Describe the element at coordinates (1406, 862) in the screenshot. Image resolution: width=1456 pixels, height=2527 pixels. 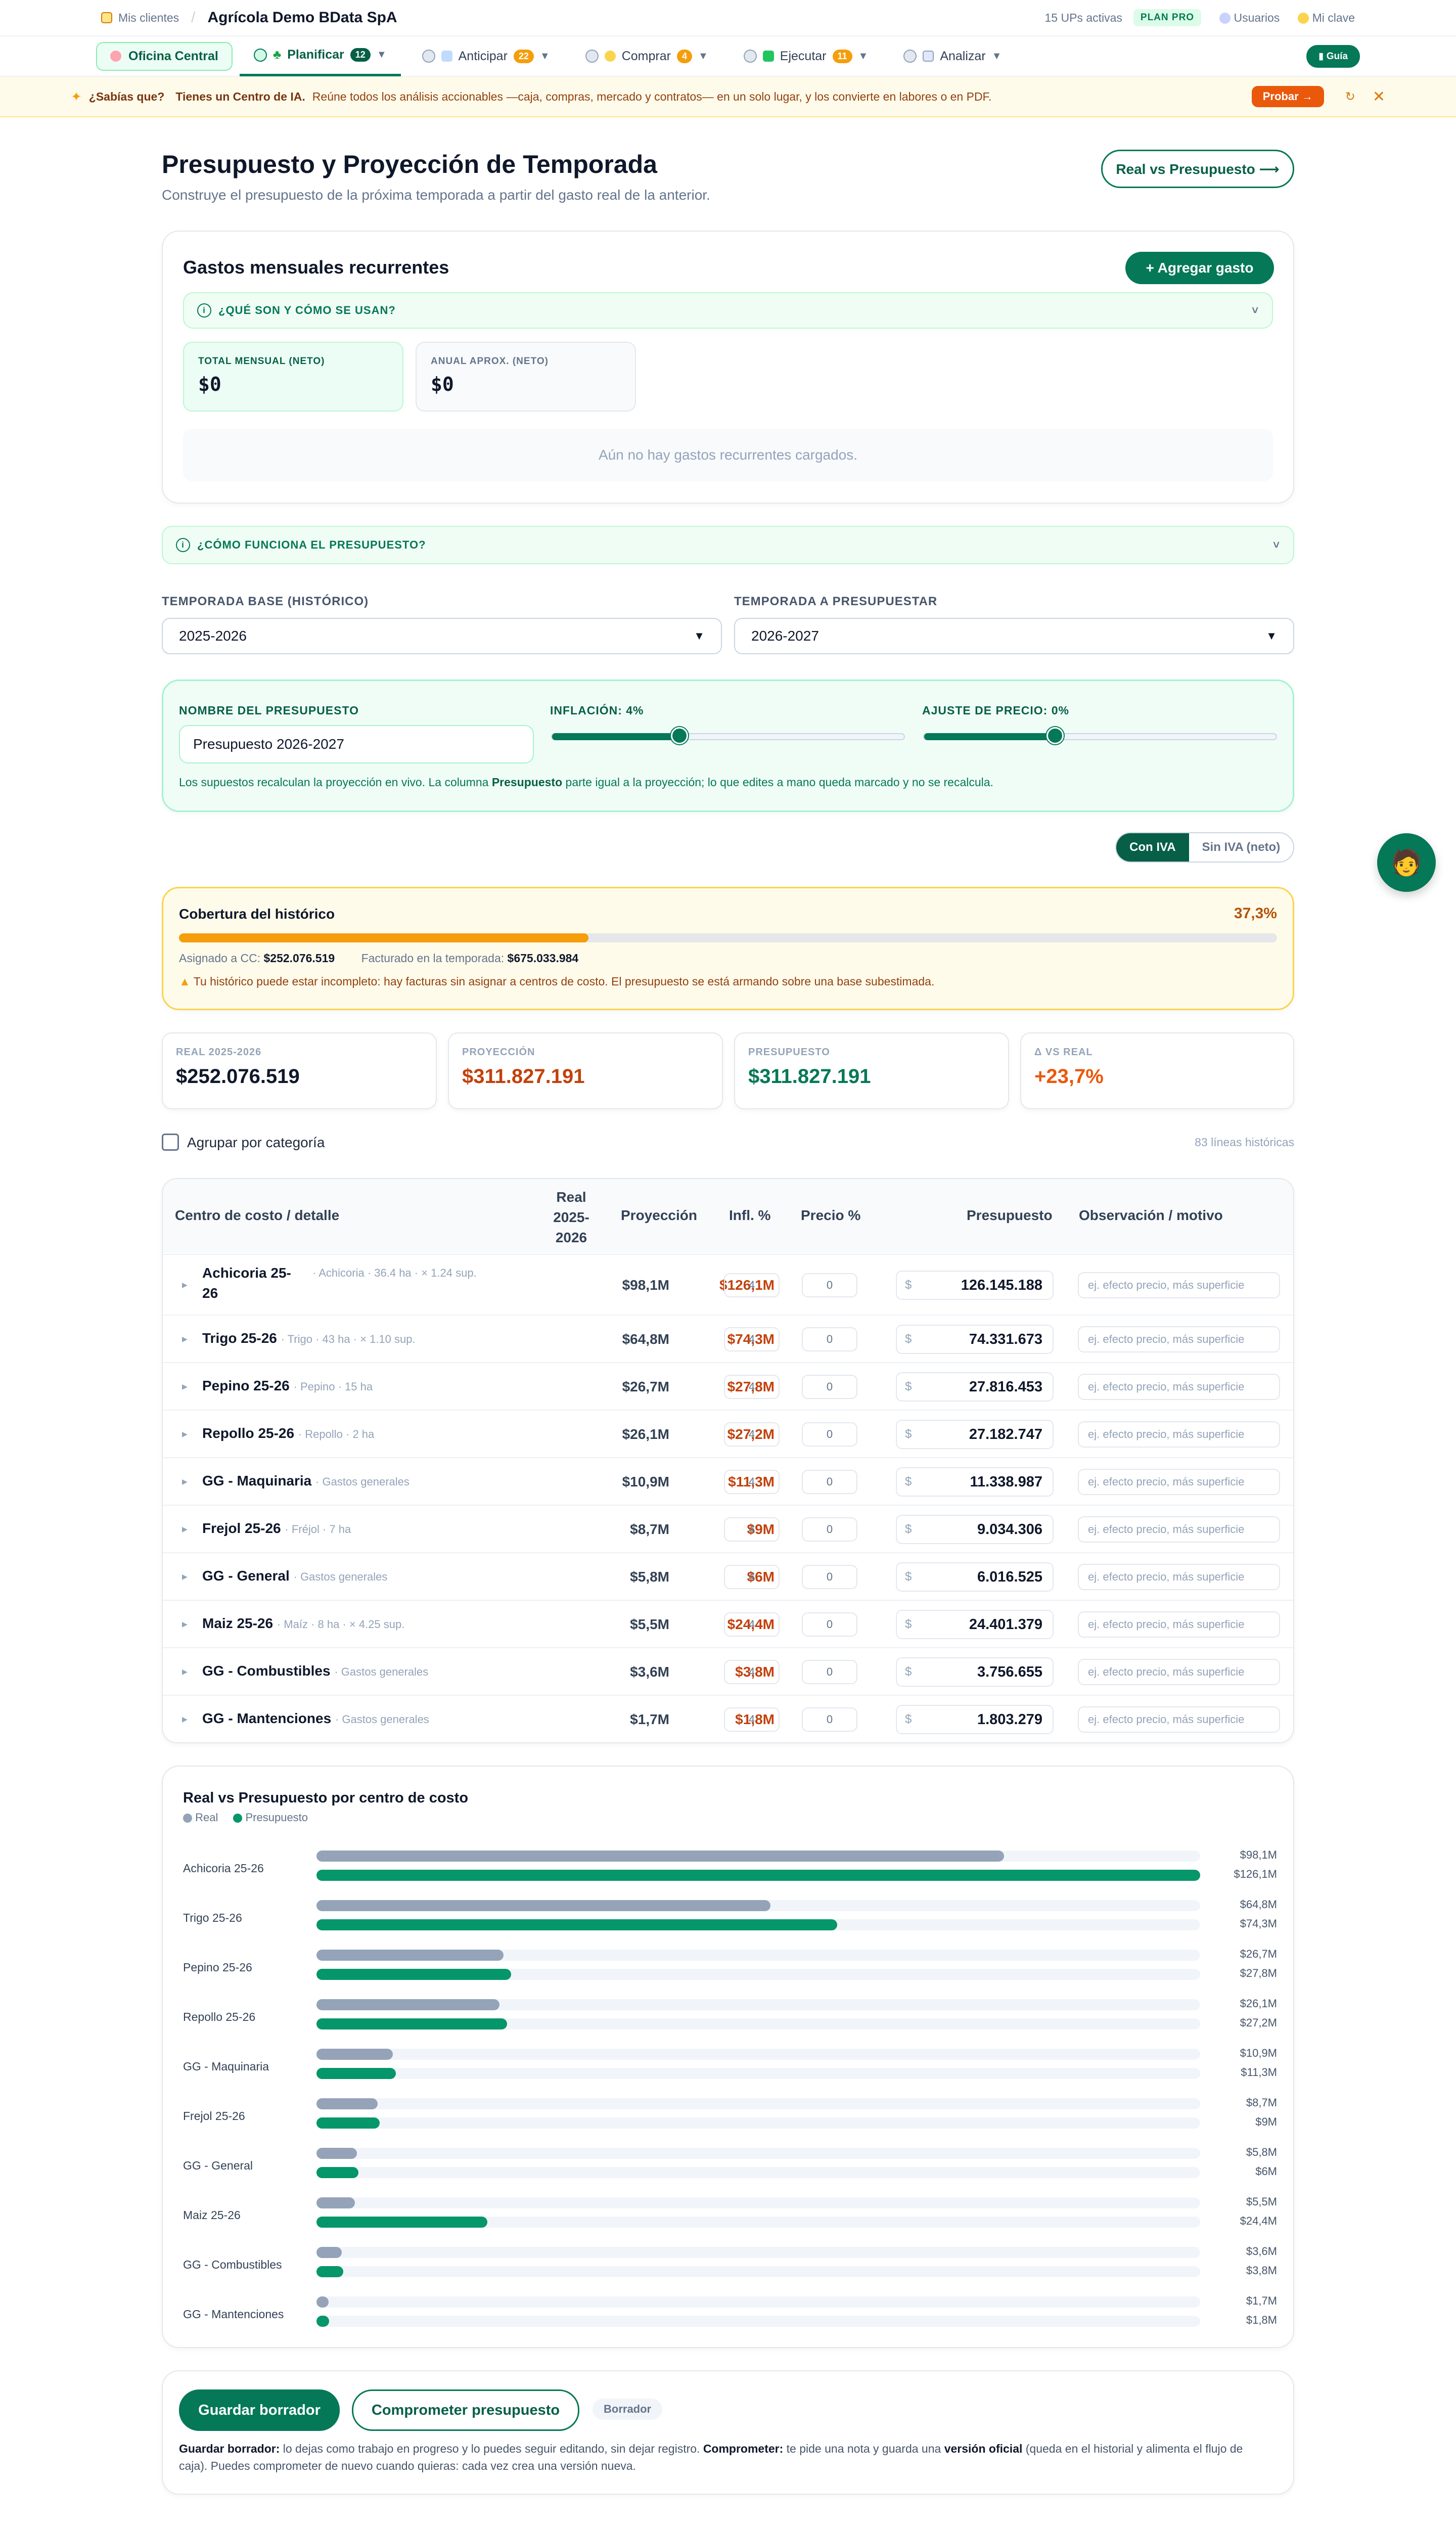
I see `assistant-fab: 🧑` at that location.